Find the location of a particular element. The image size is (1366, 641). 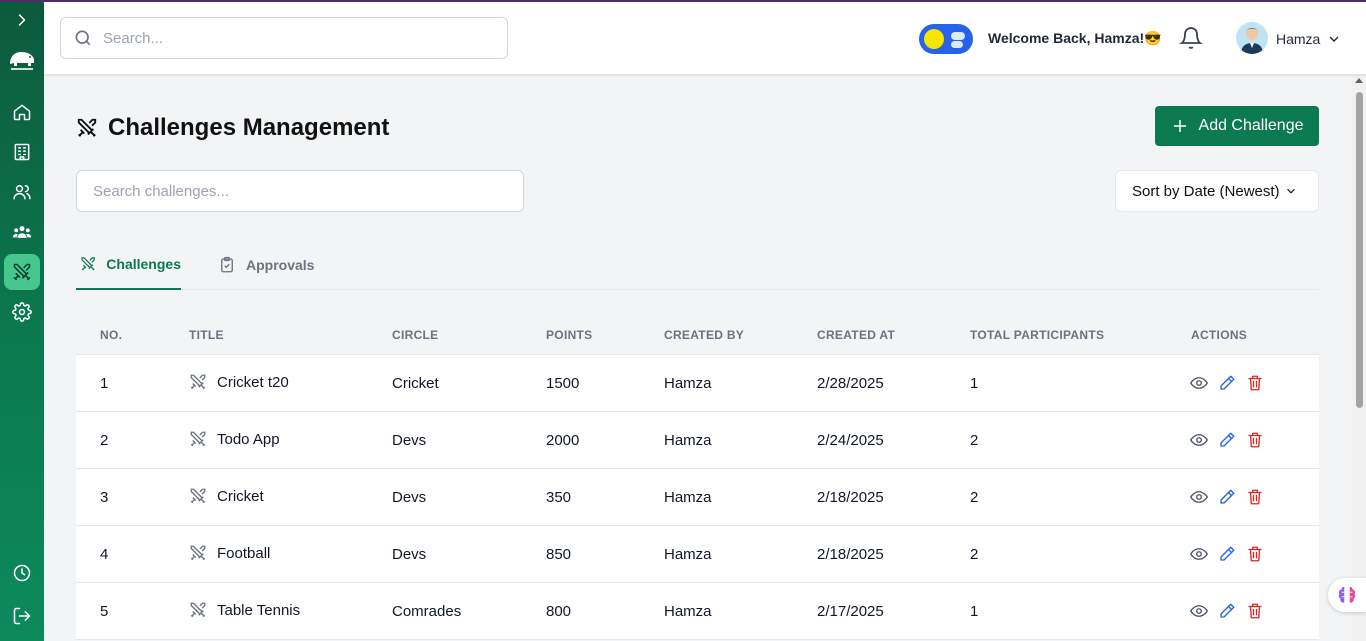

logout-icon is located at coordinates (22, 616).